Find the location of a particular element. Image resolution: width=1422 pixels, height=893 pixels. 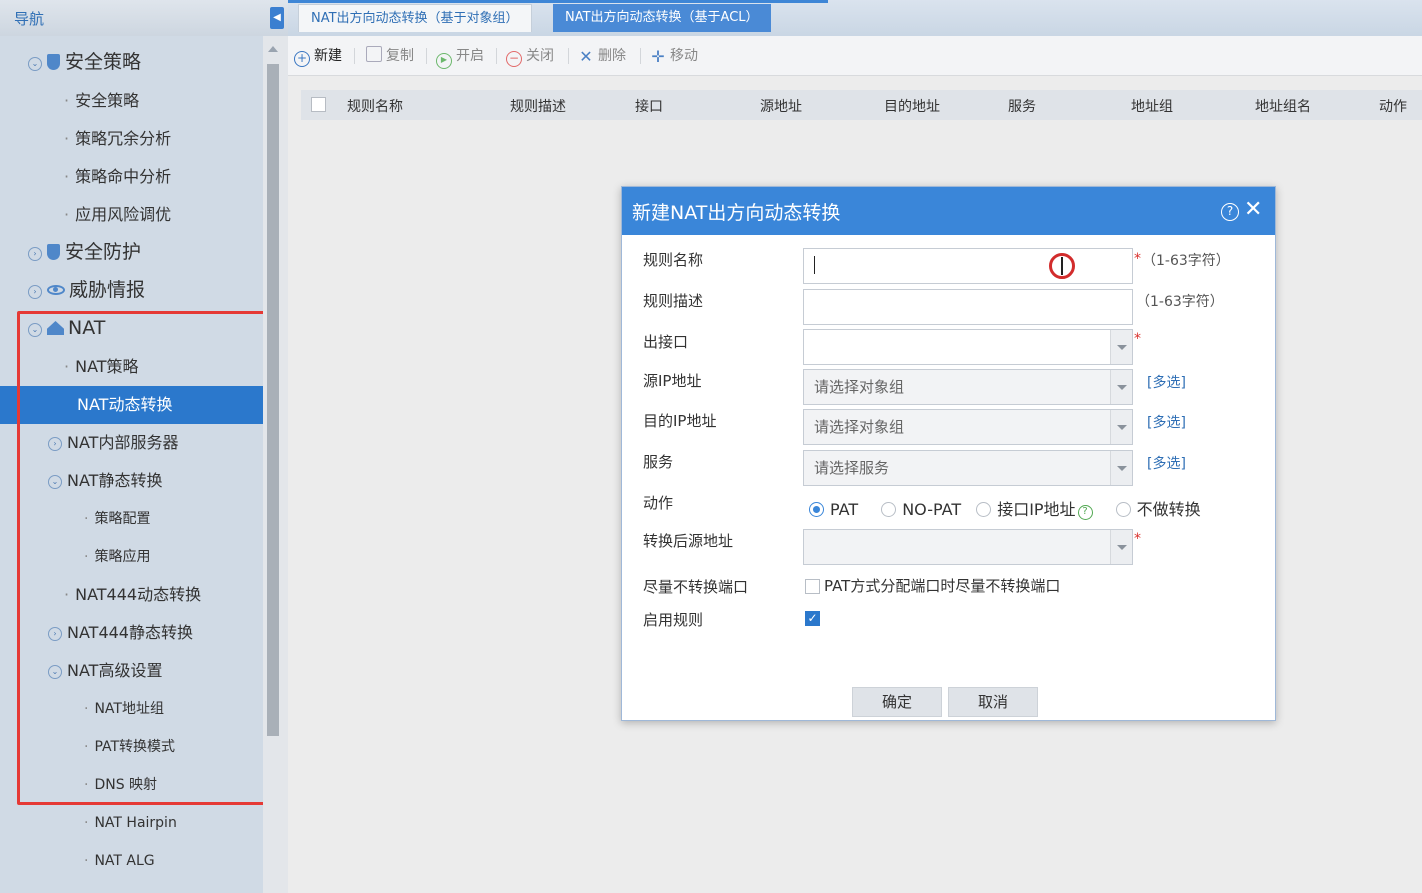

service-multi-select-link: [多选] is located at coordinates (1166, 463).